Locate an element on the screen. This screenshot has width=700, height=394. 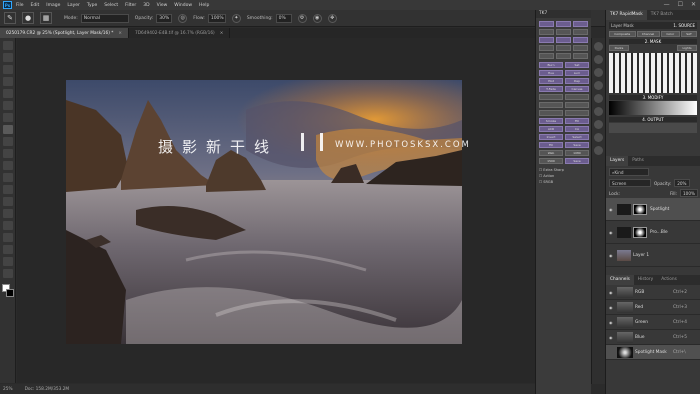
flow-field: 100% is located at coordinates (216, 18).